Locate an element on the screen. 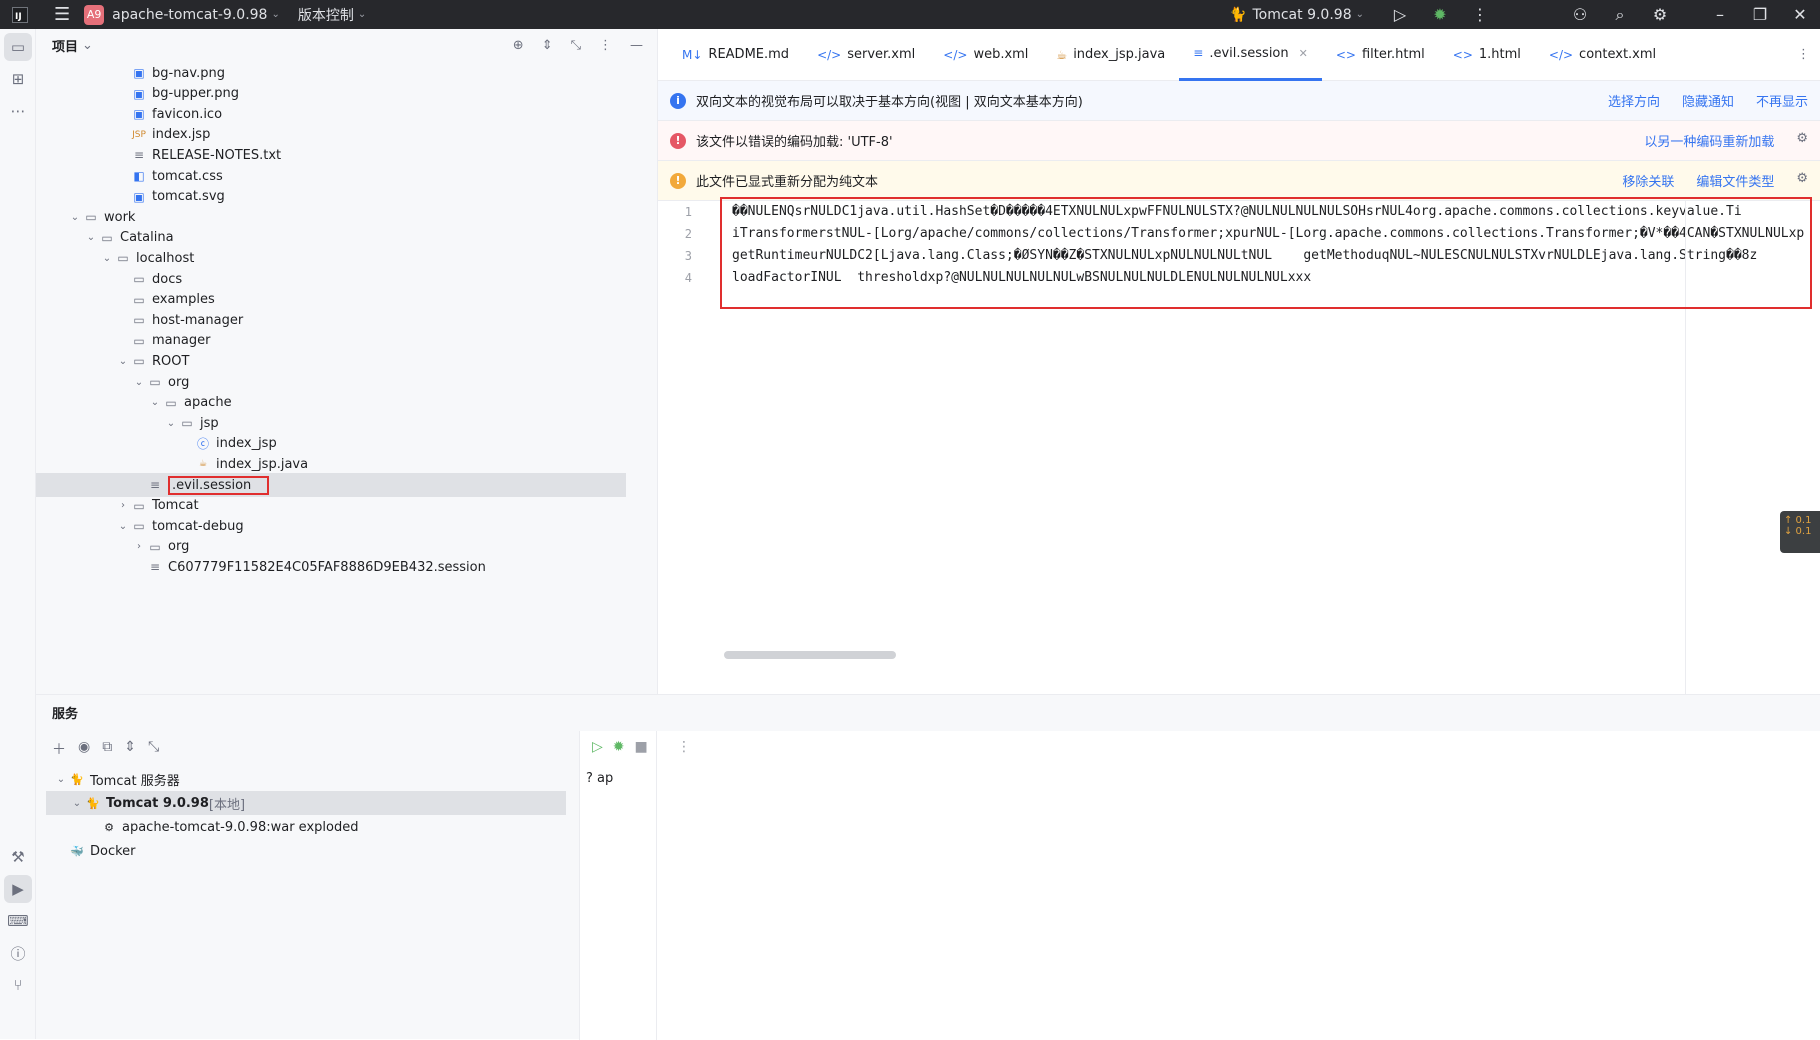  editor-tab: <> 1.html is located at coordinates (1487, 55).